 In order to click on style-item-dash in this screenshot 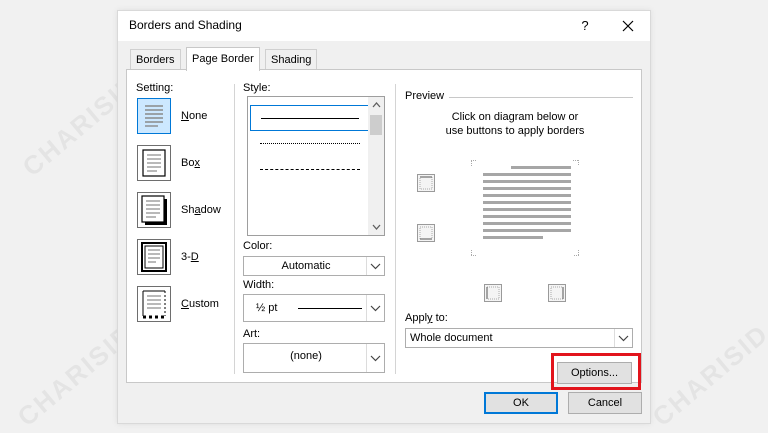, I will do `click(310, 196)`.